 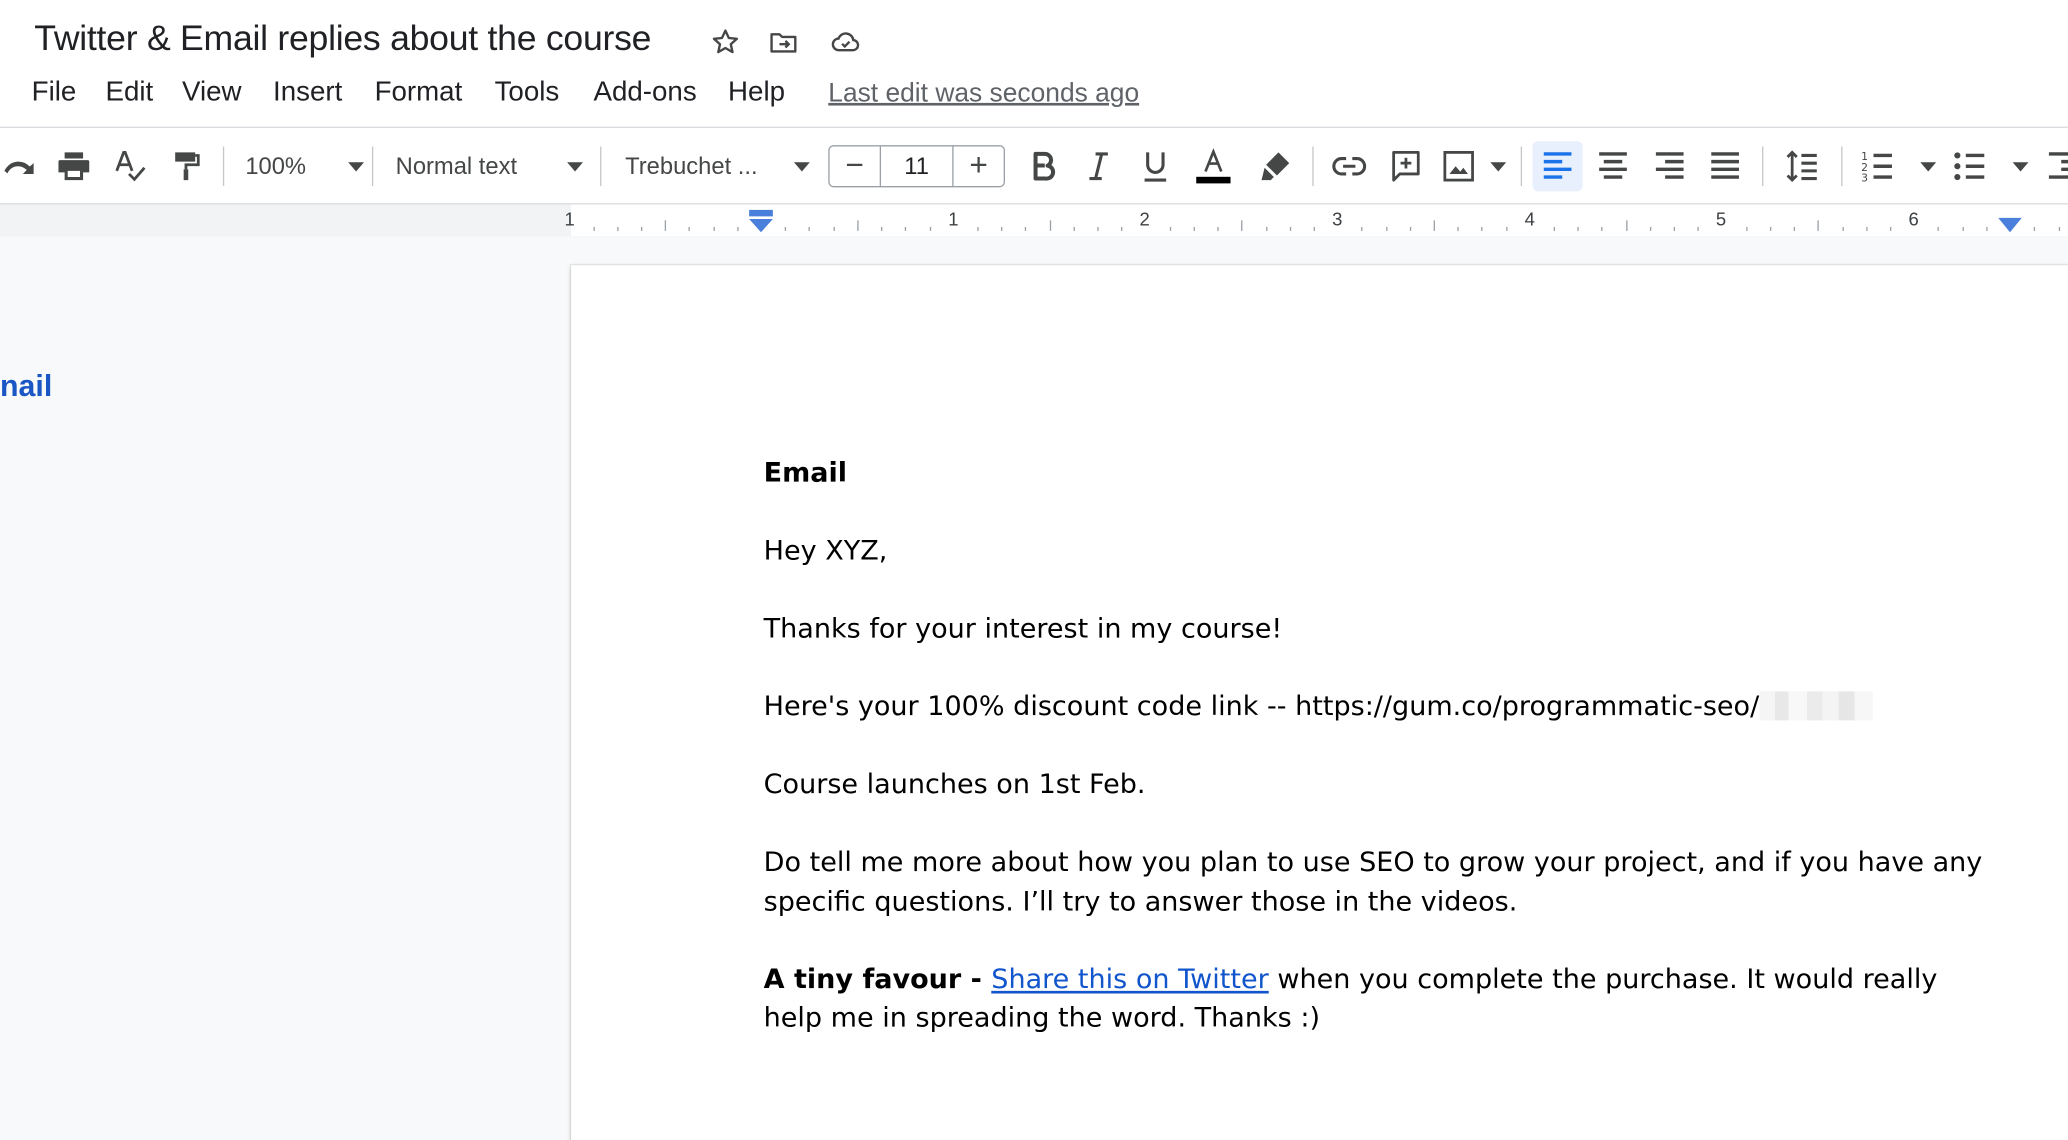 I want to click on highlight-icon, so click(x=1276, y=166).